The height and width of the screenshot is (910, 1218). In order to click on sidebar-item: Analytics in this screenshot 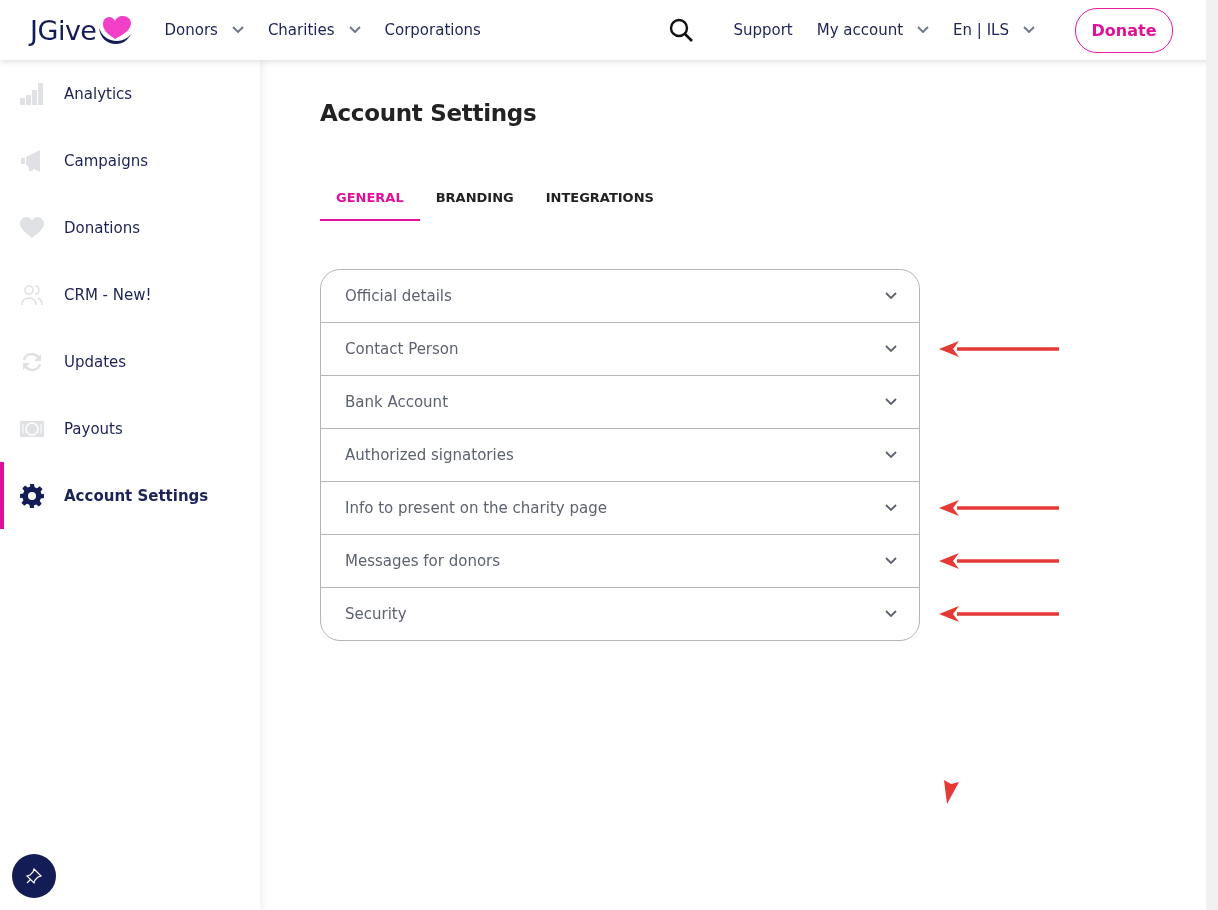, I will do `click(130, 93)`.